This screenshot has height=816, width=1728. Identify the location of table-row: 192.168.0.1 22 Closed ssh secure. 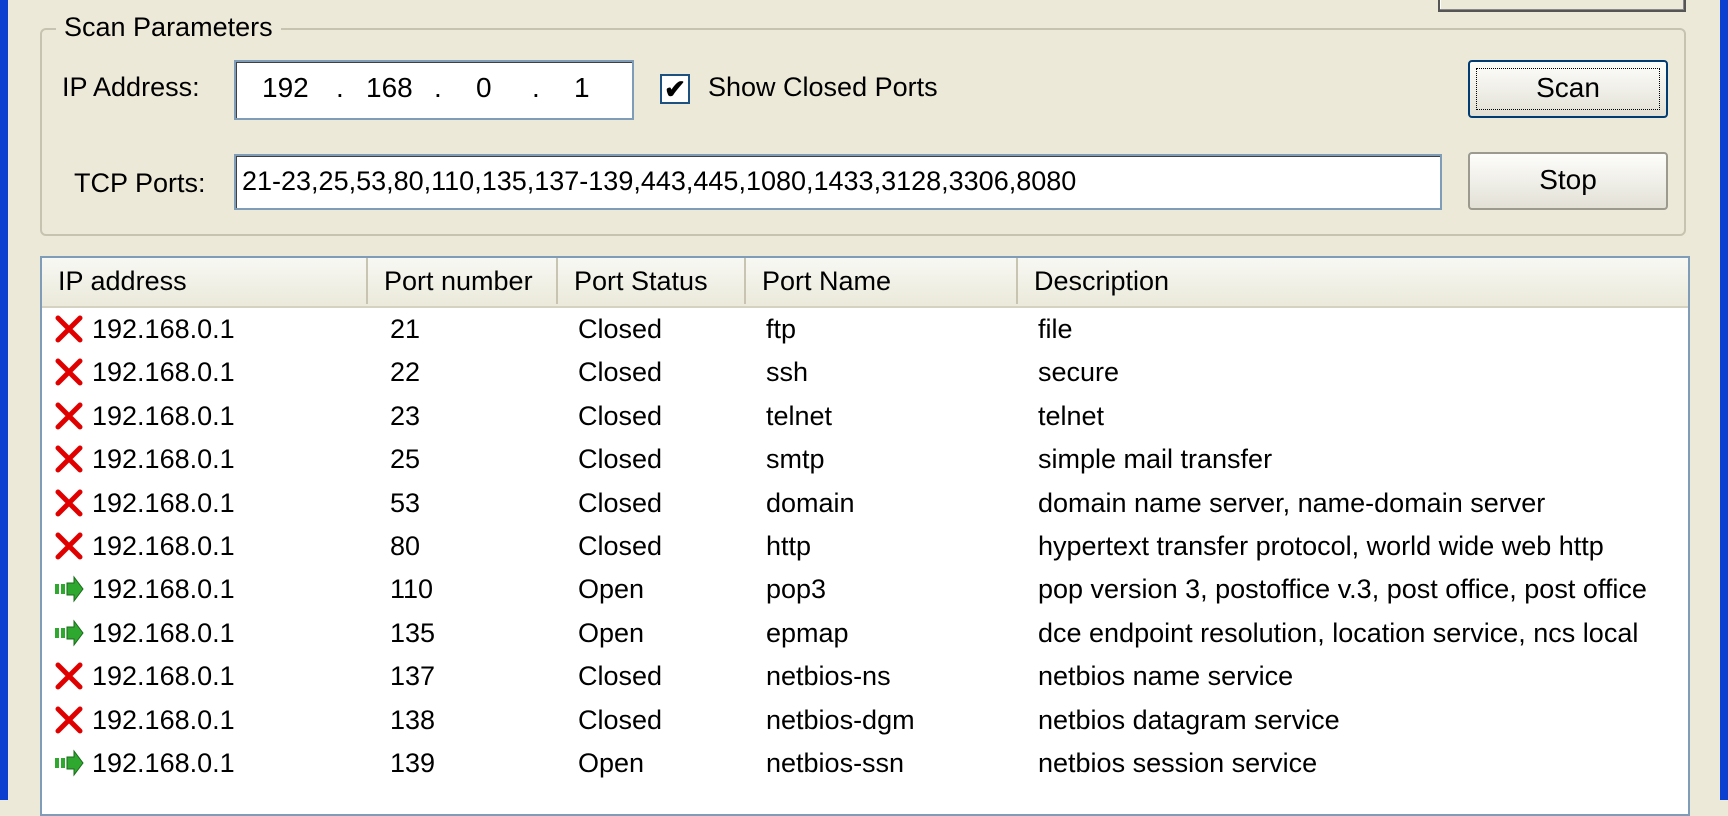
(865, 372).